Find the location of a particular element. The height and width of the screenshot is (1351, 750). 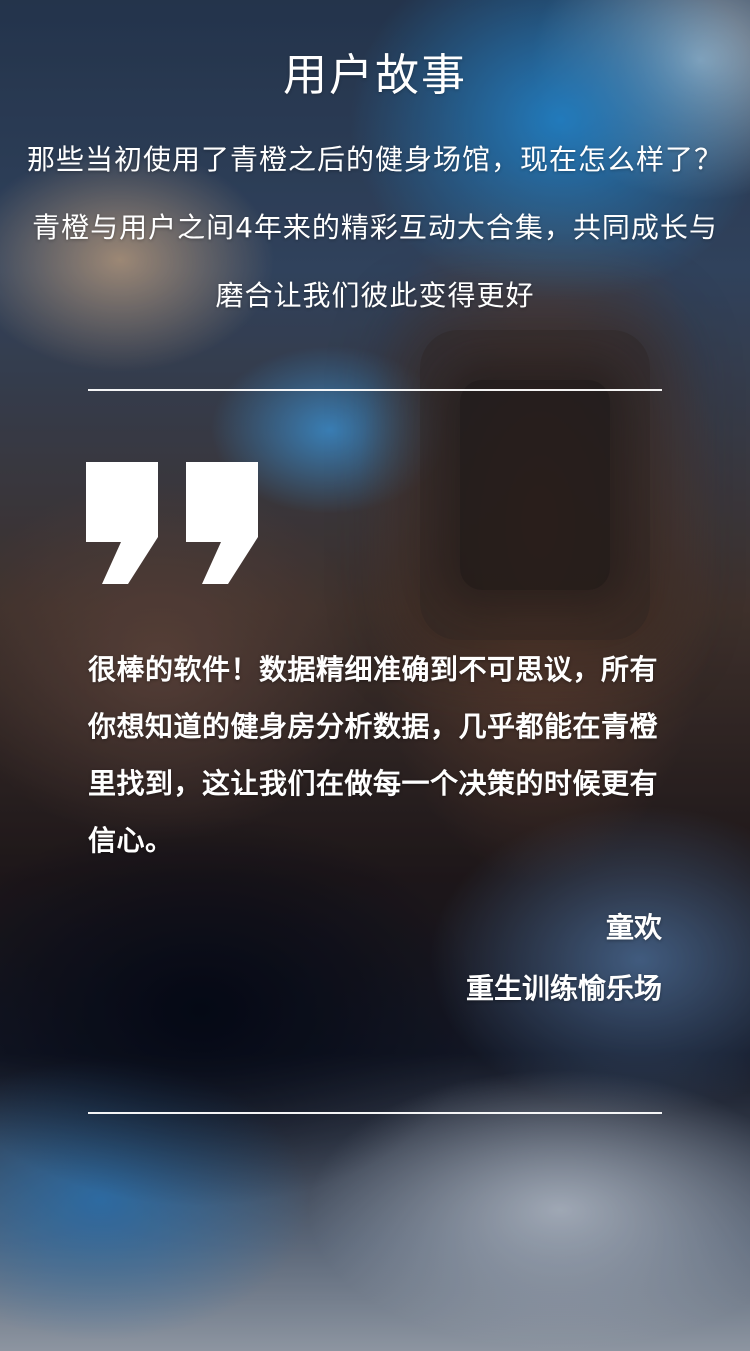

bottom-divider is located at coordinates (375, 1113).